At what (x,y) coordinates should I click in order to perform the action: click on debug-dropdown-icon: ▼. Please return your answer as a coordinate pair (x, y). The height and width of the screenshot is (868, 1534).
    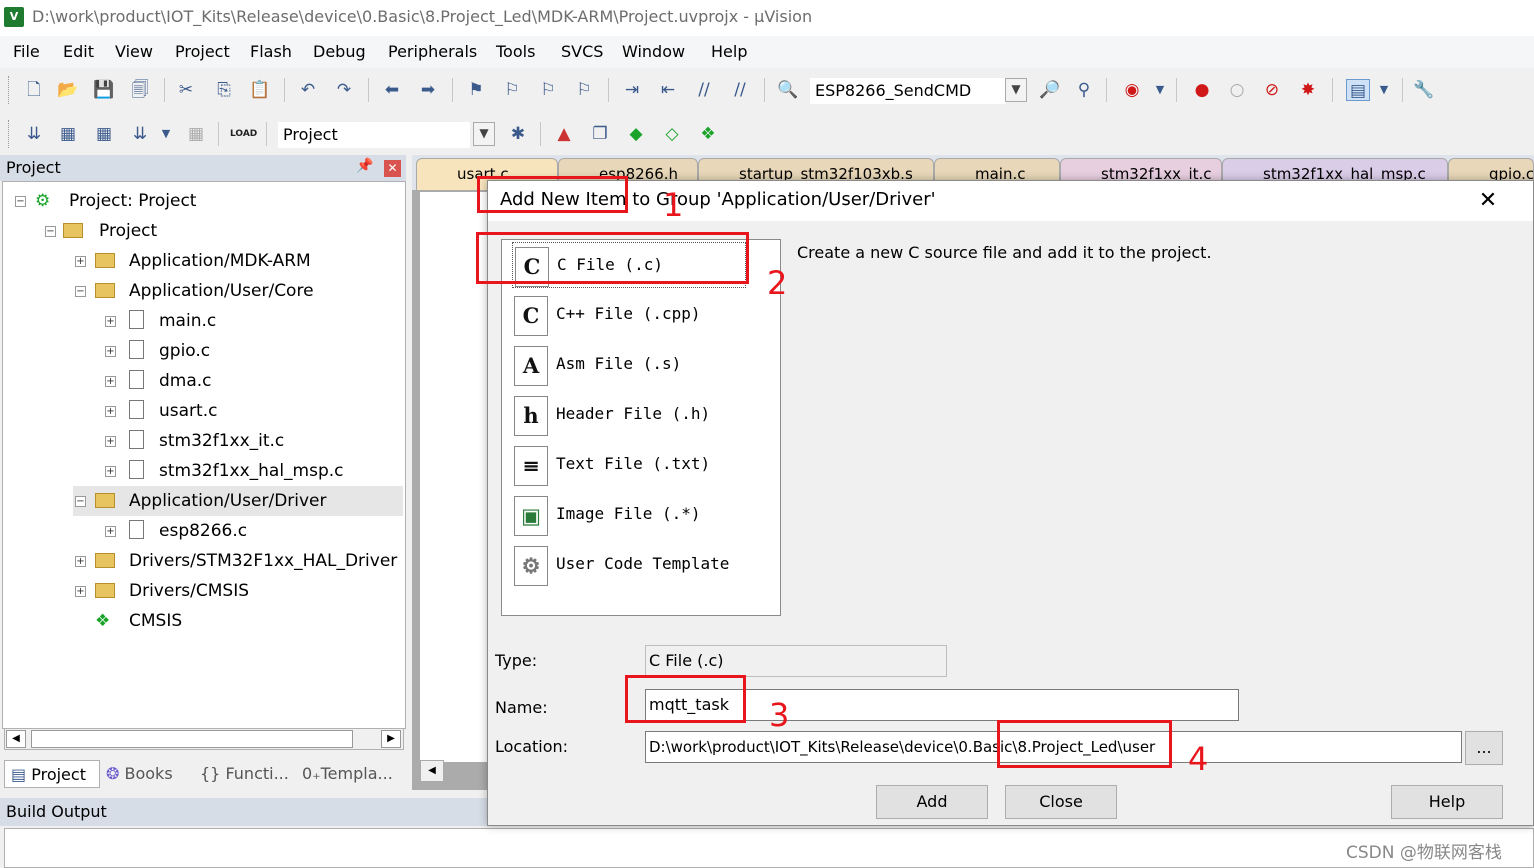
    Looking at the image, I should click on (1160, 90).